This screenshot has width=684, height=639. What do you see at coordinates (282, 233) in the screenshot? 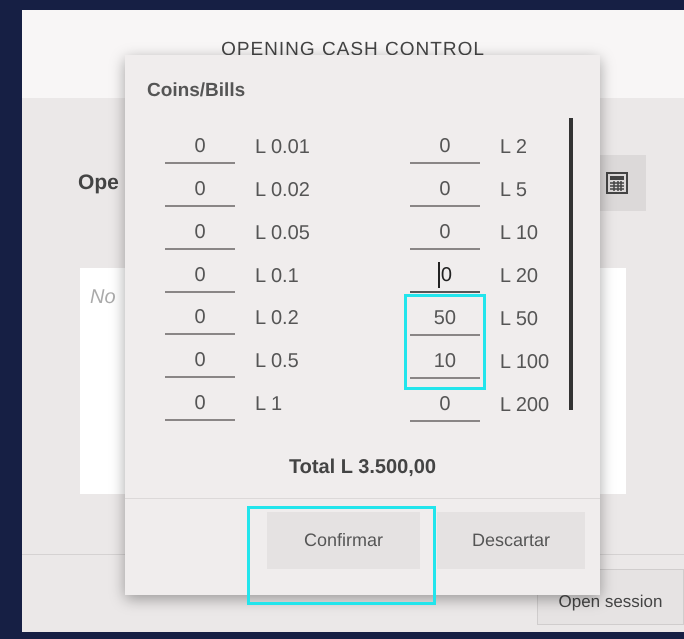
I see `denomination-label: L 0.05` at bounding box center [282, 233].